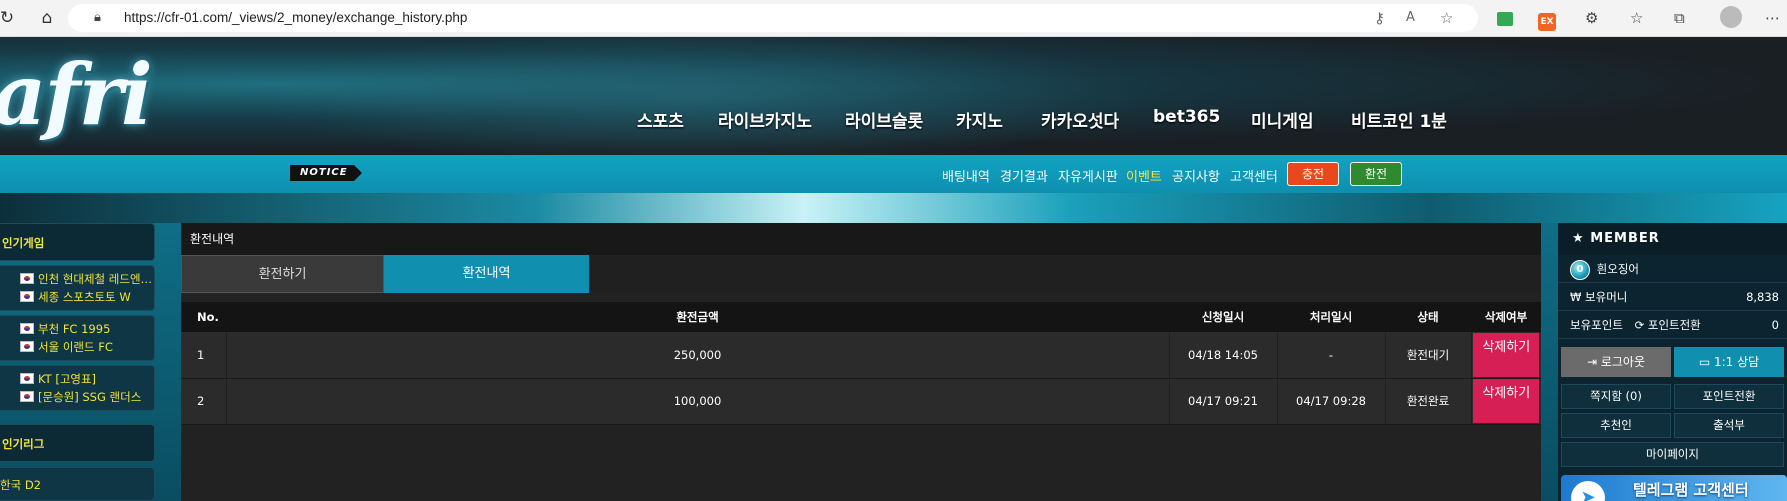 The width and height of the screenshot is (1787, 501). I want to click on withdraw-button: 환전, so click(1376, 174).